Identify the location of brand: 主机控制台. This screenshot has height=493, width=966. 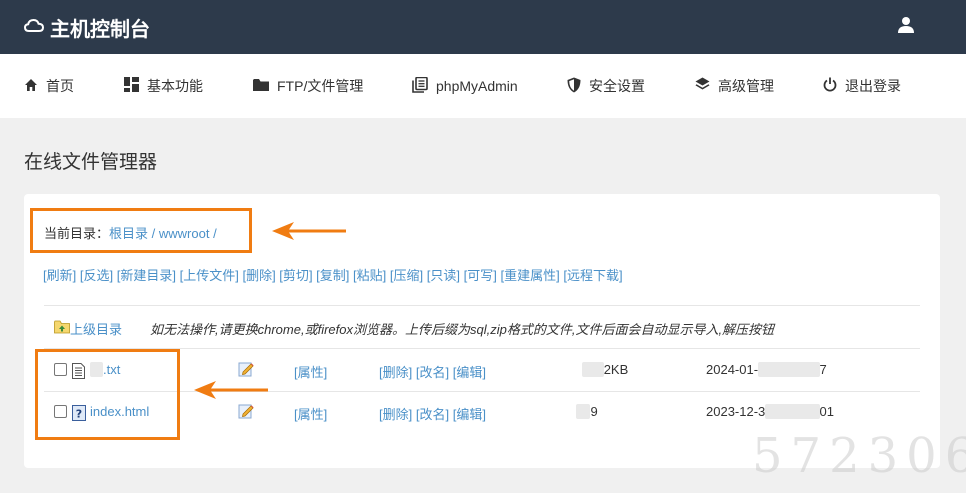
(86, 27).